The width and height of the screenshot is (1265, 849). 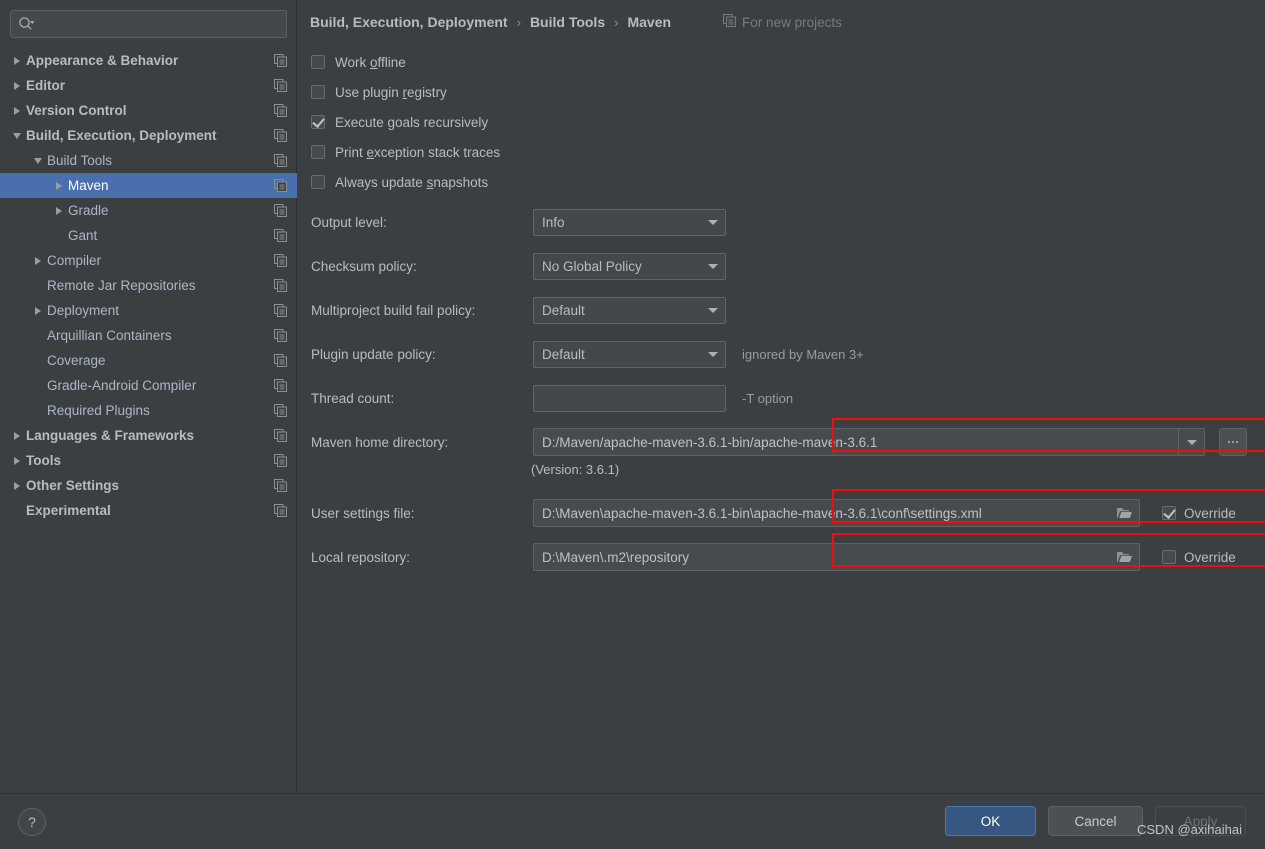 What do you see at coordinates (88, 185) in the screenshot?
I see `sidebar-item-label: Maven` at bounding box center [88, 185].